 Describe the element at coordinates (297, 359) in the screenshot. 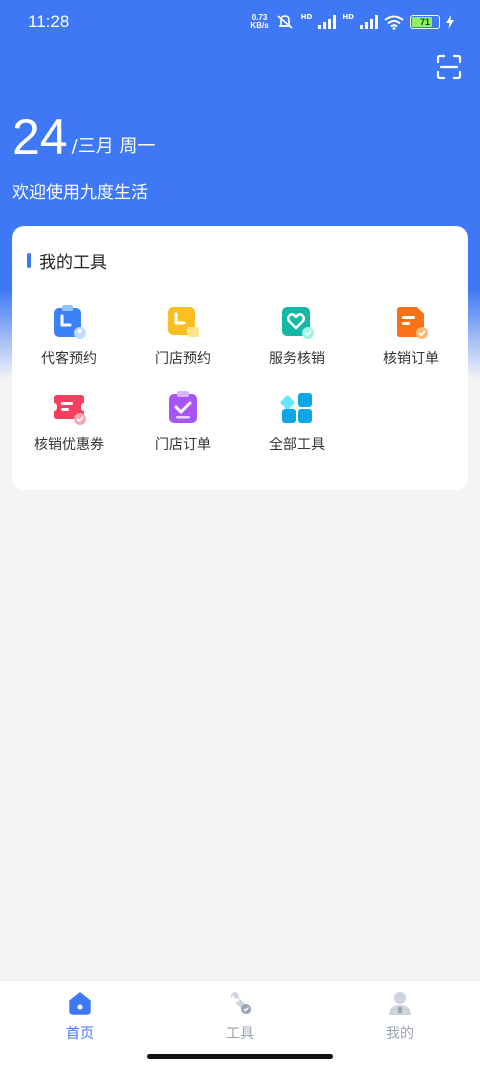

I see `tool-label: 服务核销` at that location.